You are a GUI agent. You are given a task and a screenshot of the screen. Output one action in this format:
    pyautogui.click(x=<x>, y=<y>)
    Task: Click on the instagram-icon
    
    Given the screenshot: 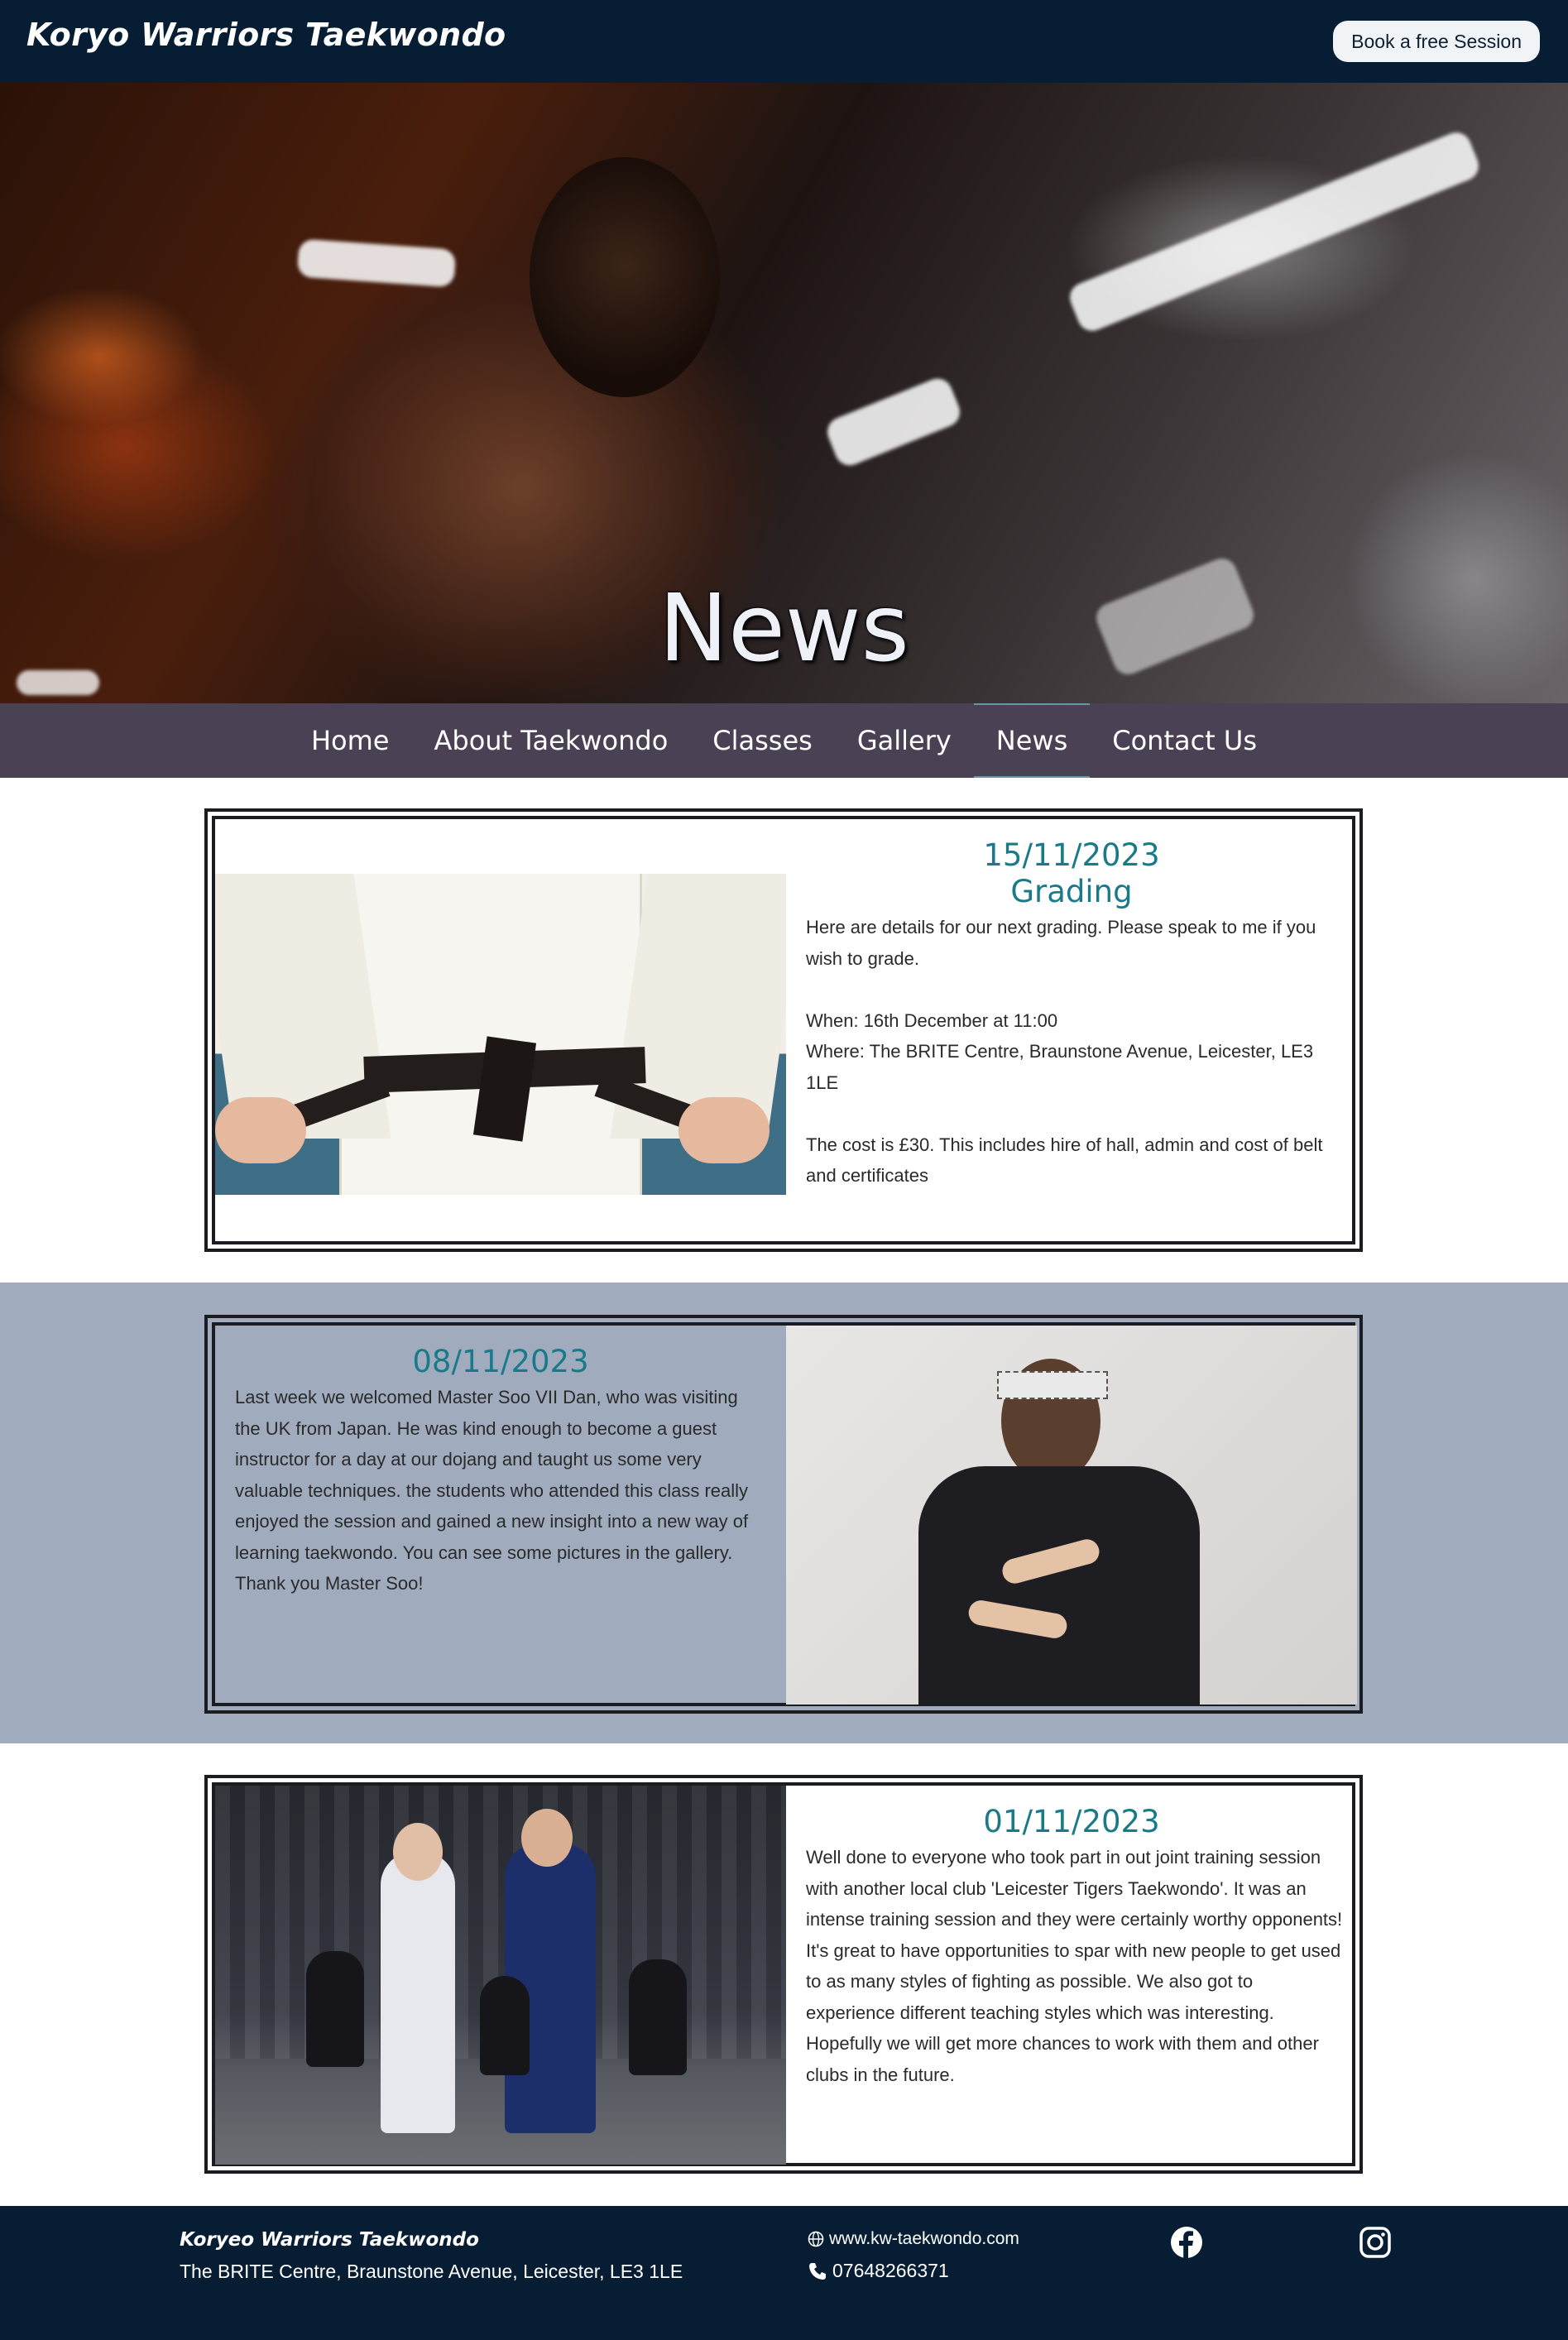 What is the action you would take?
    pyautogui.click(x=1376, y=2242)
    